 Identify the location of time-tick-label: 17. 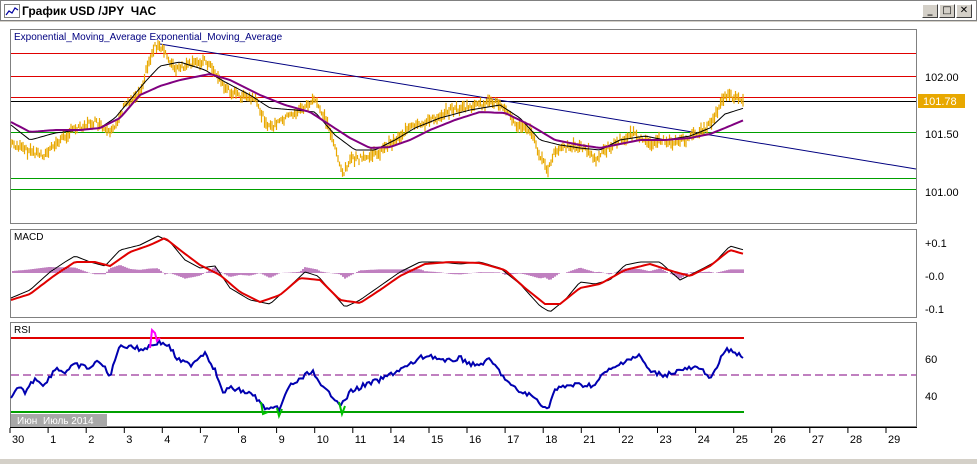
(513, 440).